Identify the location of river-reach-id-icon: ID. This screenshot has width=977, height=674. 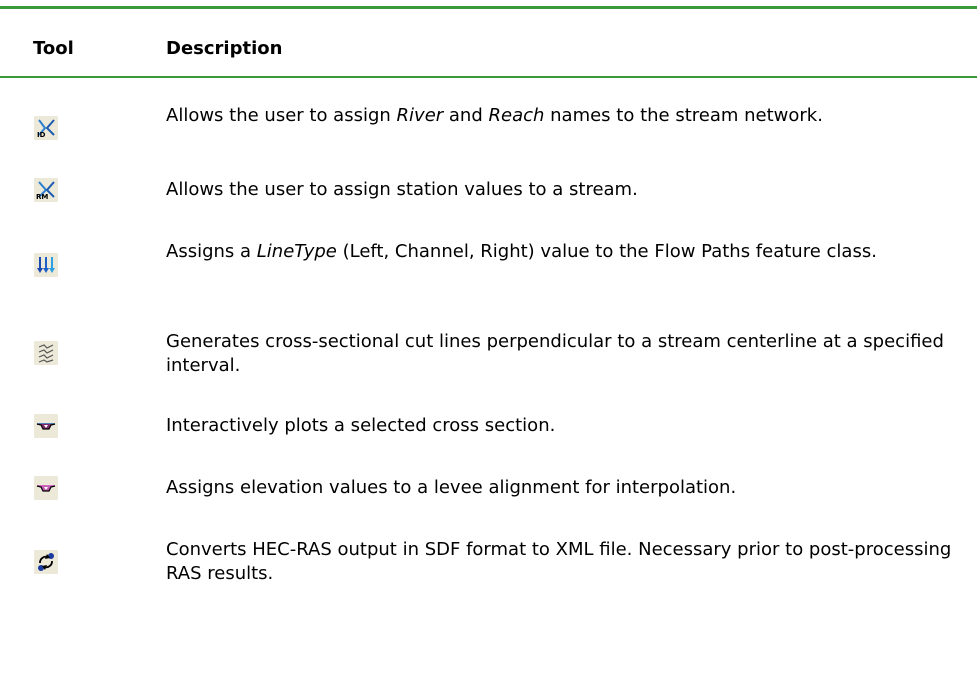
(46, 128).